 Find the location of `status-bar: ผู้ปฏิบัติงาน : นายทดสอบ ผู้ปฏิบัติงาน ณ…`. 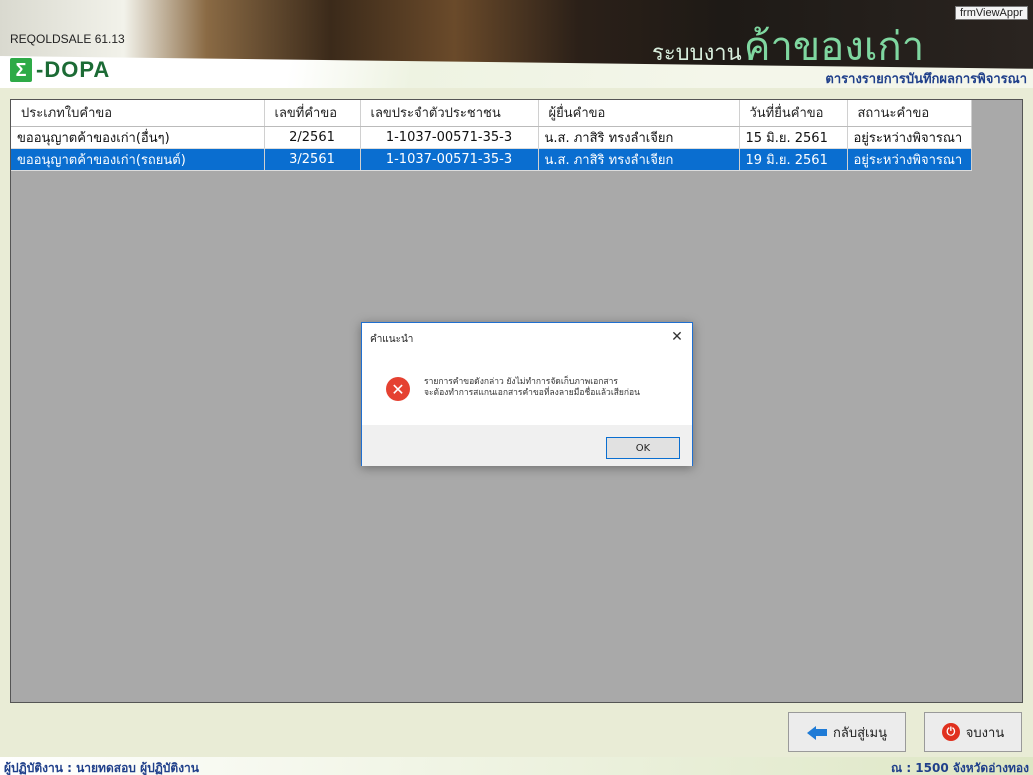

status-bar: ผู้ปฏิบัติงาน : นายทดสอบ ผู้ปฏิบัติงาน ณ… is located at coordinates (516, 766).